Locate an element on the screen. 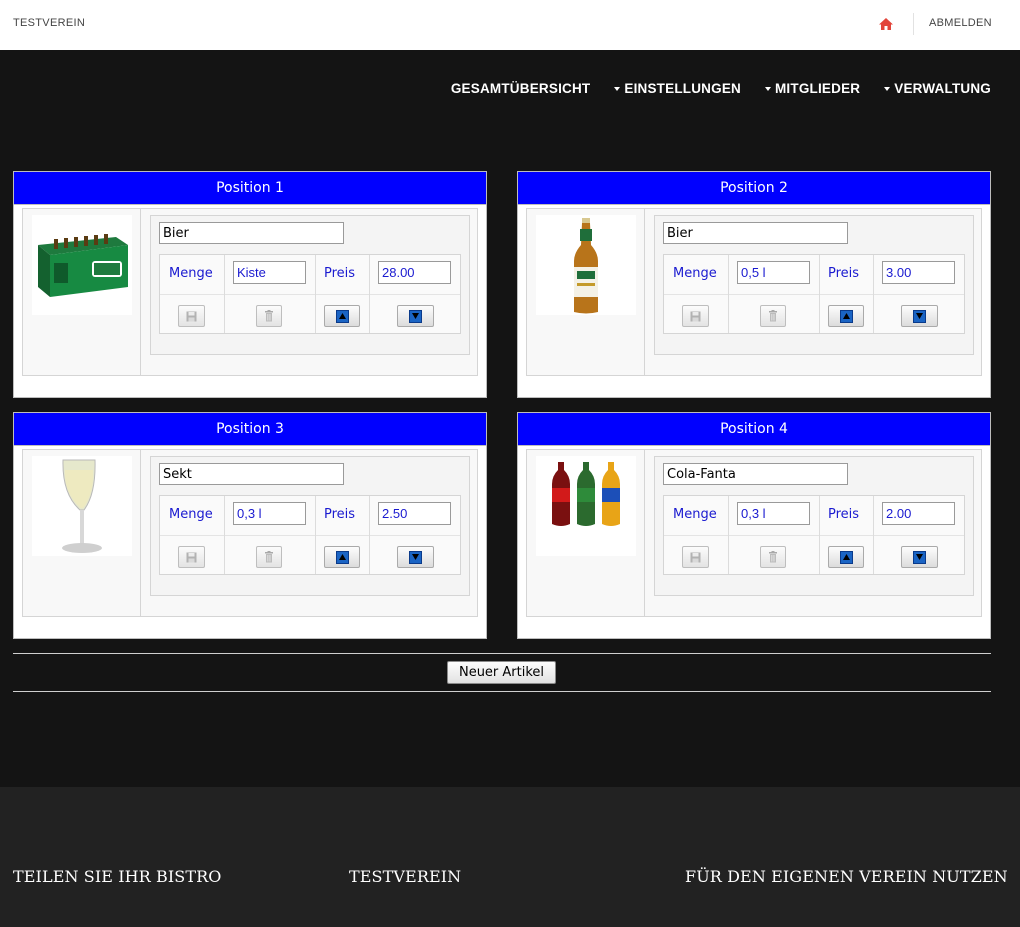  champagne-glass-image is located at coordinates (82, 506).